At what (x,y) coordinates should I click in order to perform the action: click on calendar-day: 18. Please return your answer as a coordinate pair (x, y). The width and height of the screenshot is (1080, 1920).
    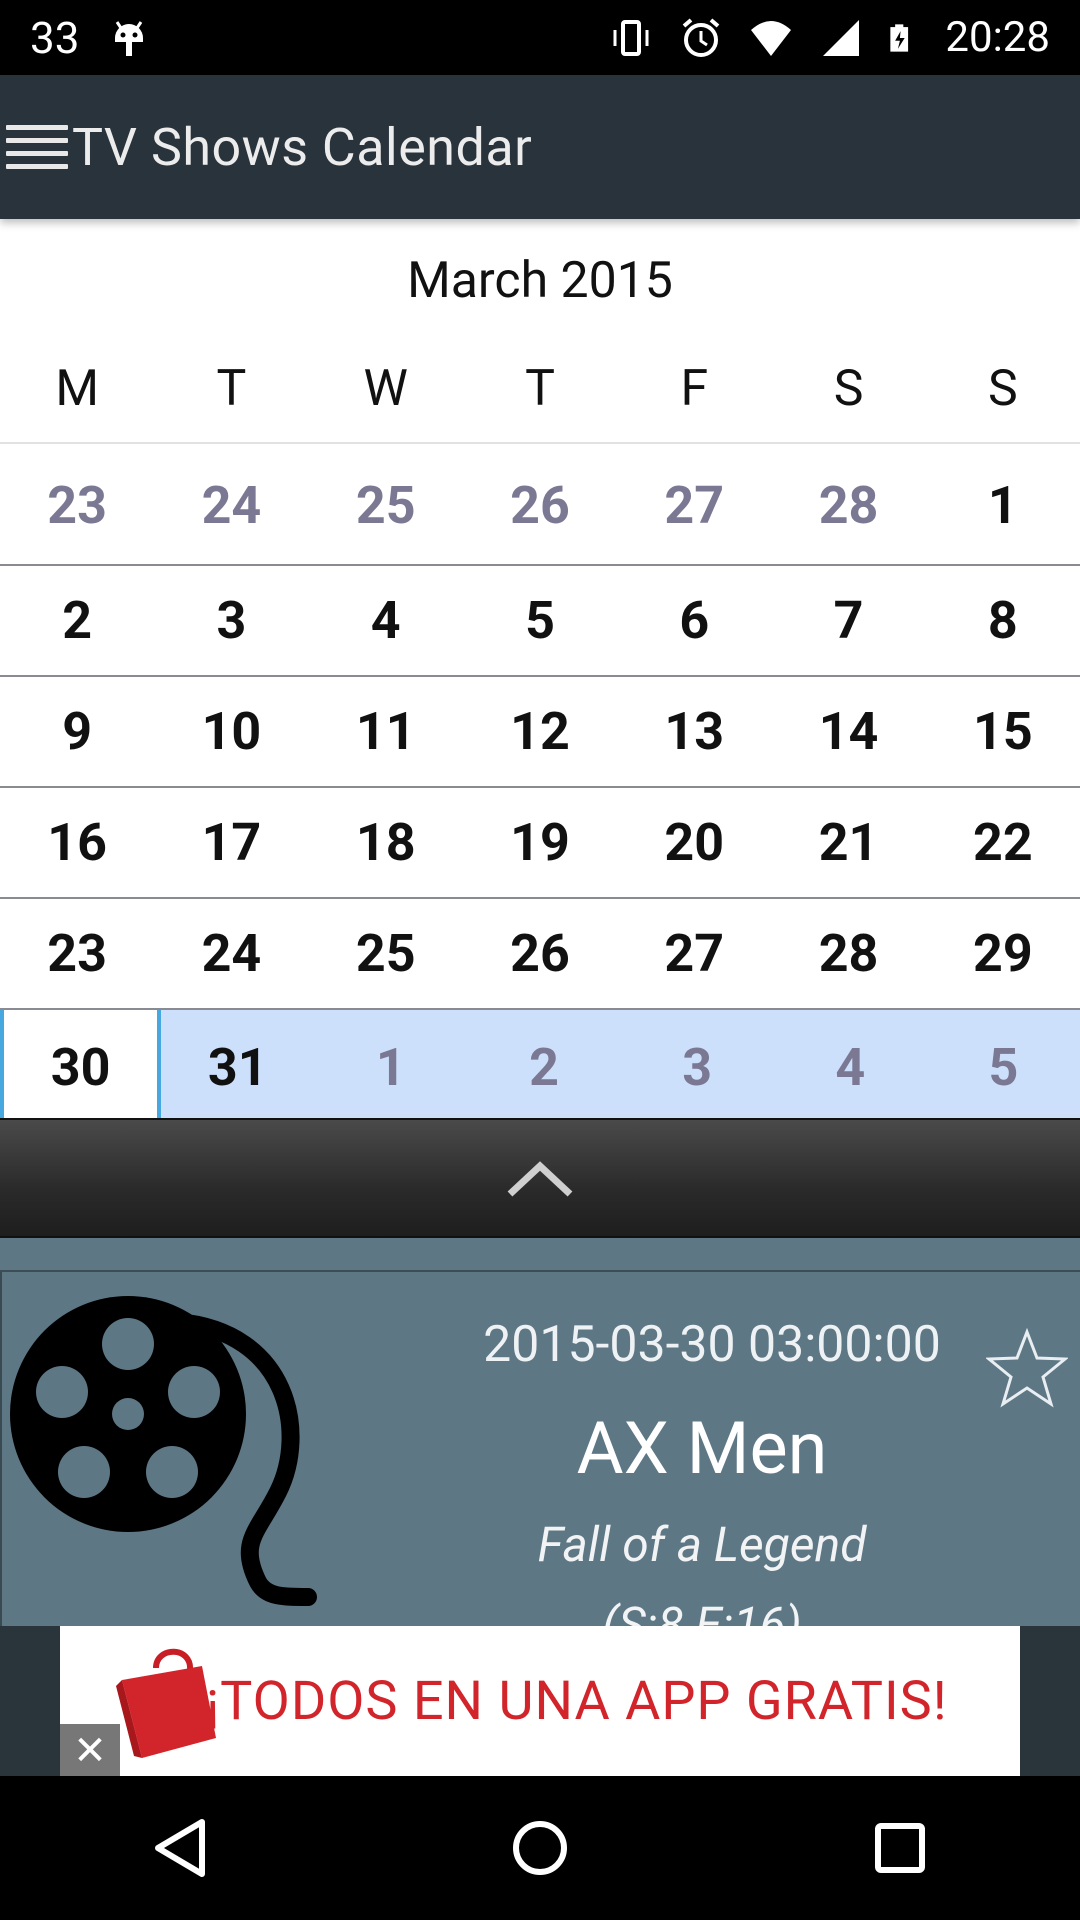
    Looking at the image, I should click on (386, 842).